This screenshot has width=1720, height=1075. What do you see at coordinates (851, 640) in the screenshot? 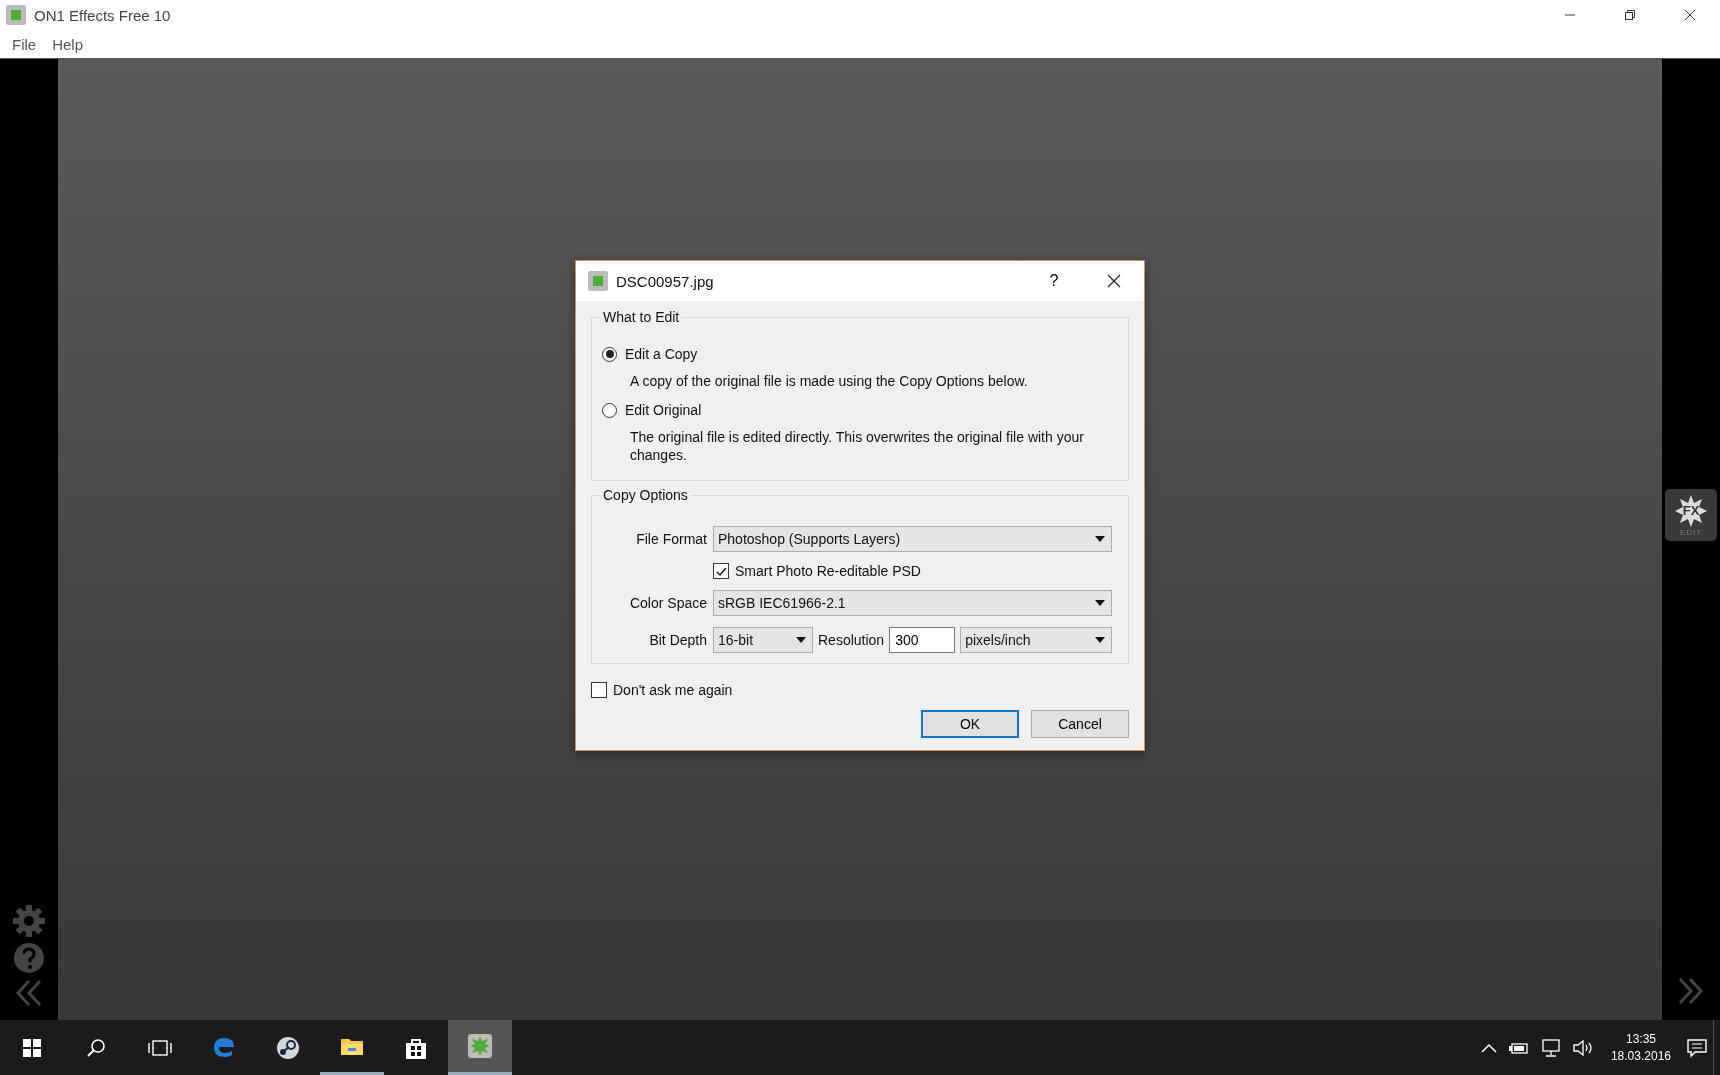
I see `field-label: Resolution` at bounding box center [851, 640].